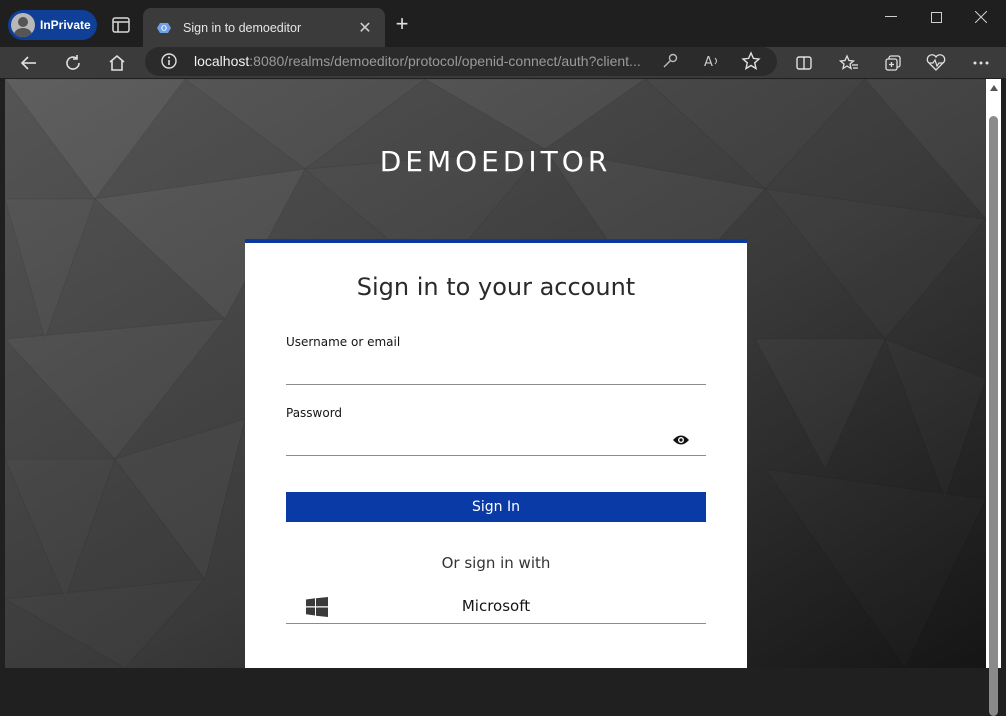 This screenshot has height=716, width=1006. Describe the element at coordinates (670, 61) in the screenshot. I see `password-key-icon` at that location.